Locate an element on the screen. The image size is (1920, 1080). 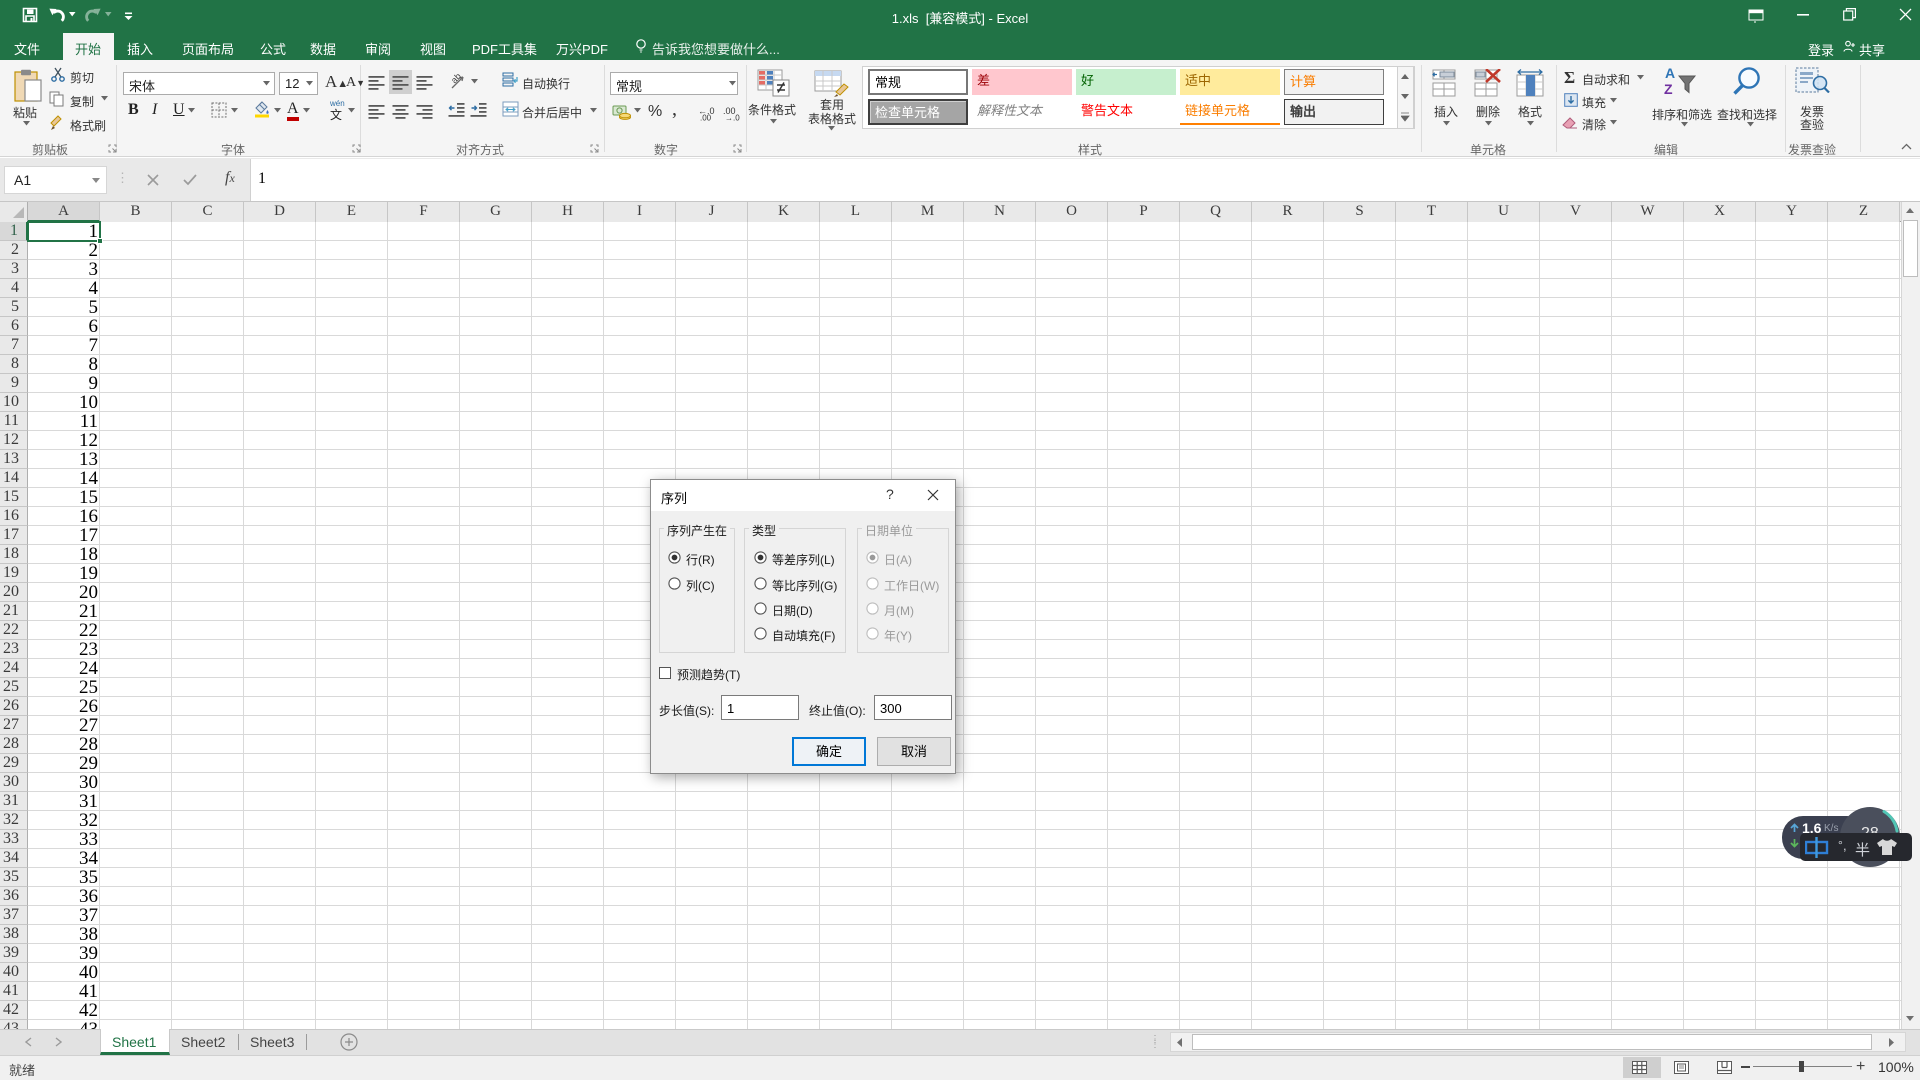
svg-text: .00 is located at coordinates (706, 118).